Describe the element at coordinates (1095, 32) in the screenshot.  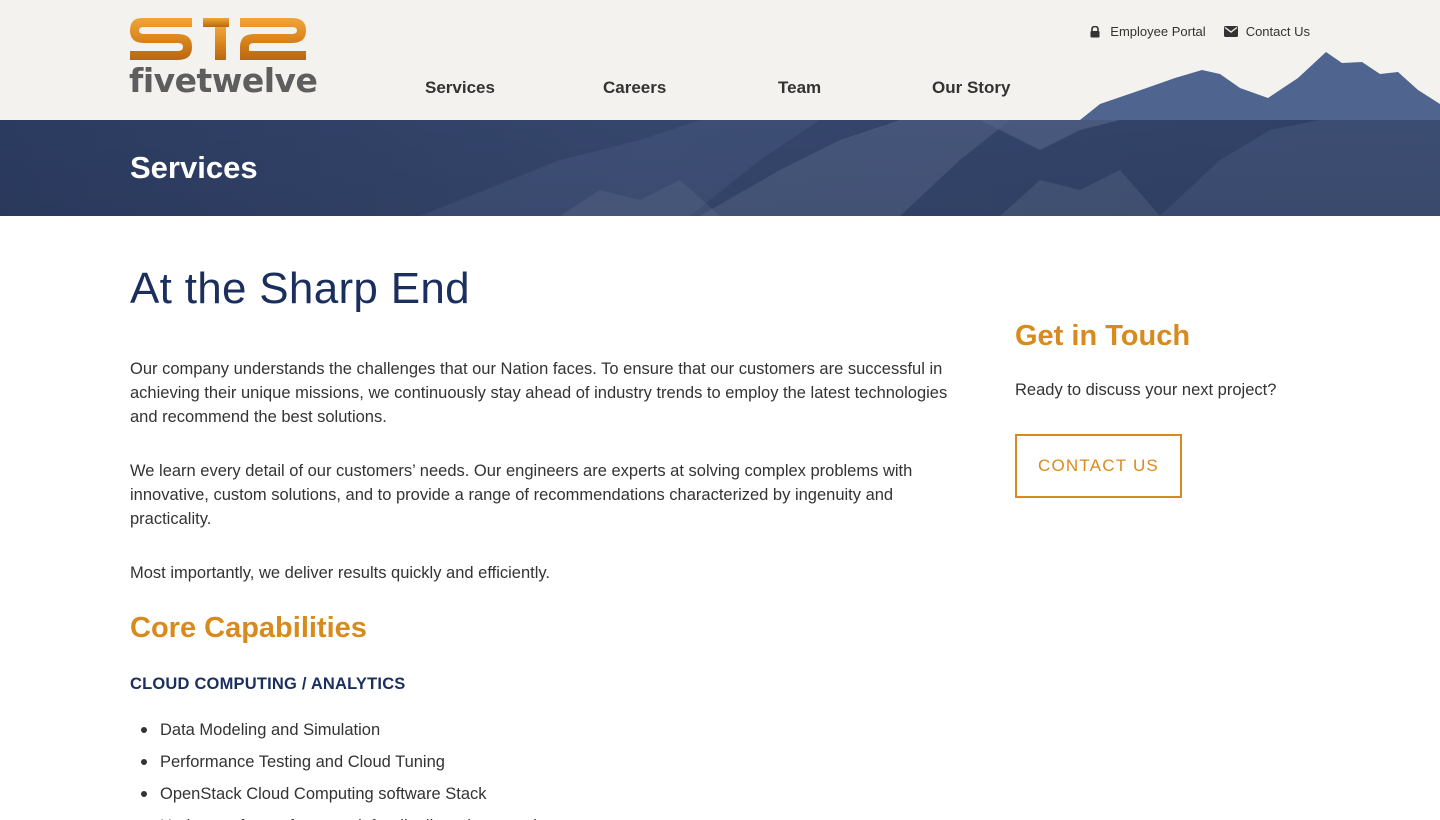
I see `lock-icon` at that location.